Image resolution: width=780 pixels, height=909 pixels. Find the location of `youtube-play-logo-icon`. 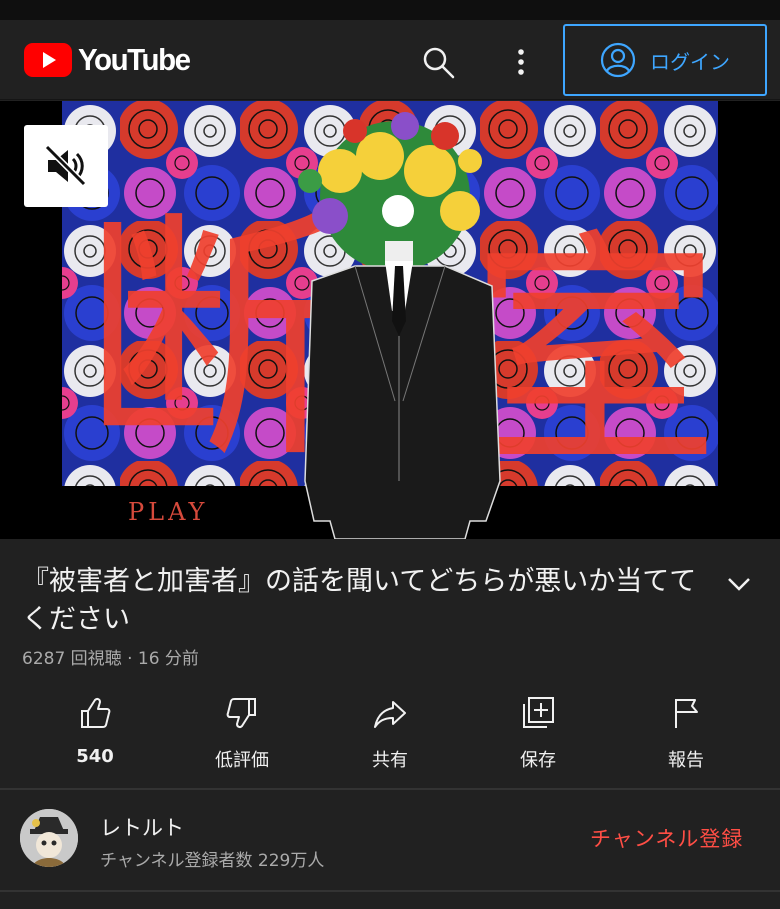

youtube-play-logo-icon is located at coordinates (48, 60).